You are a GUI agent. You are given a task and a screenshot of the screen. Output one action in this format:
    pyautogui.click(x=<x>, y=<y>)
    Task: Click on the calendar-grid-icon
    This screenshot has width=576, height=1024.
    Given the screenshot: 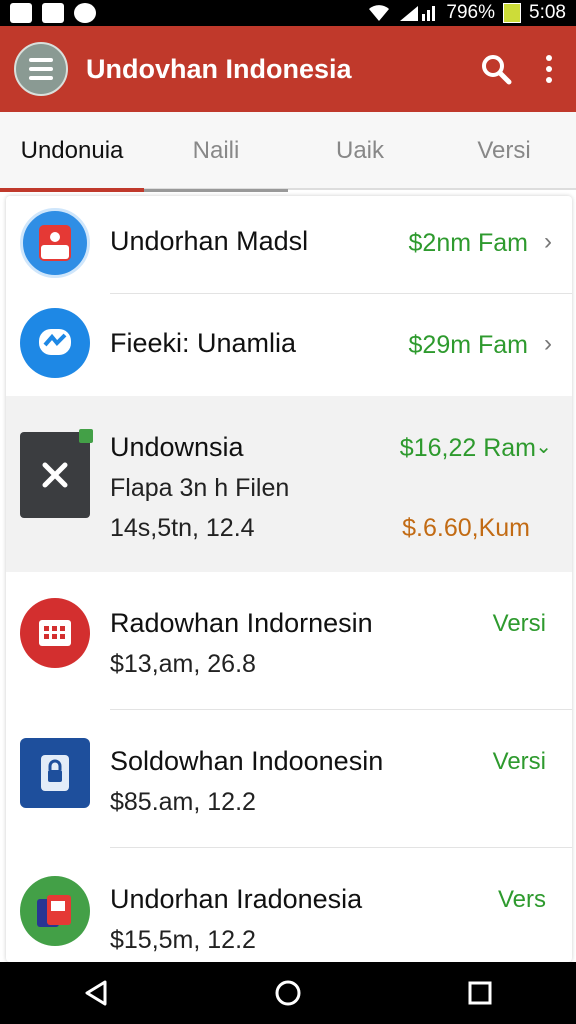 What is the action you would take?
    pyautogui.click(x=55, y=633)
    